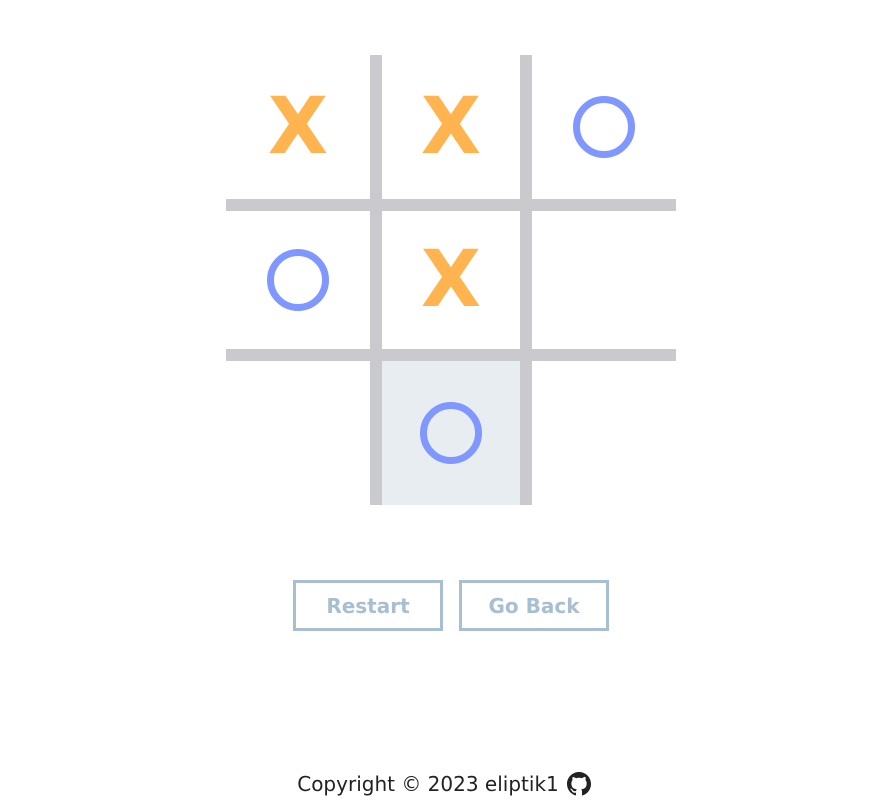 This screenshot has width=888, height=812. Describe the element at coordinates (368, 605) in the screenshot. I see `restart-button: Restart` at that location.